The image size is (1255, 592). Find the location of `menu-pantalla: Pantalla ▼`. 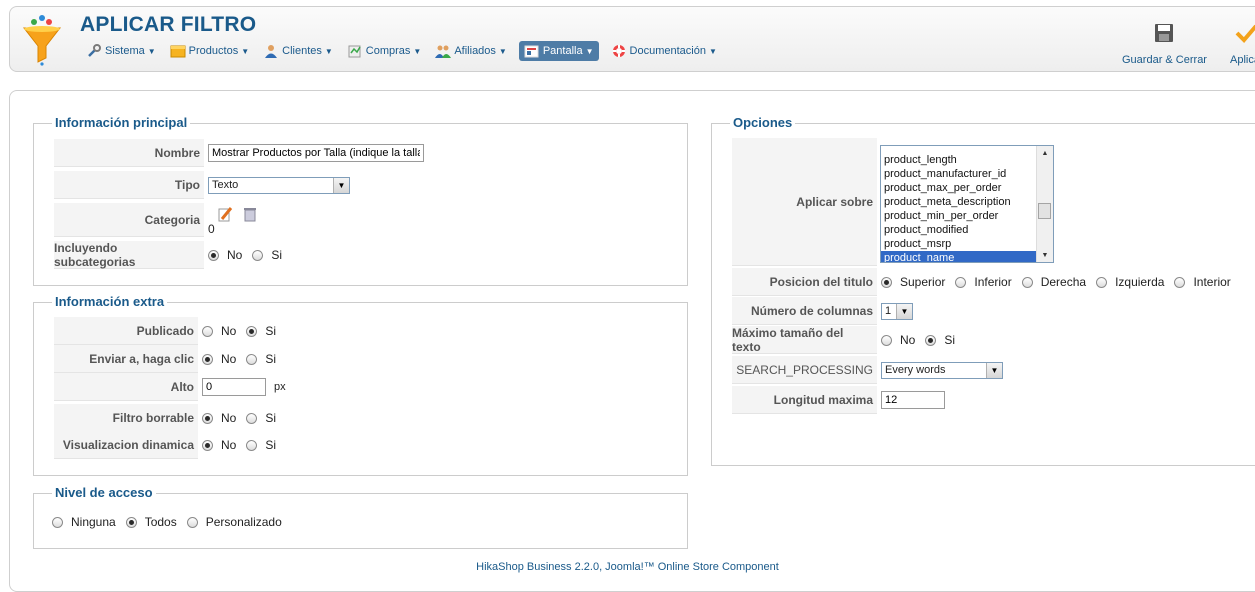

menu-pantalla: Pantalla ▼ is located at coordinates (558, 51).